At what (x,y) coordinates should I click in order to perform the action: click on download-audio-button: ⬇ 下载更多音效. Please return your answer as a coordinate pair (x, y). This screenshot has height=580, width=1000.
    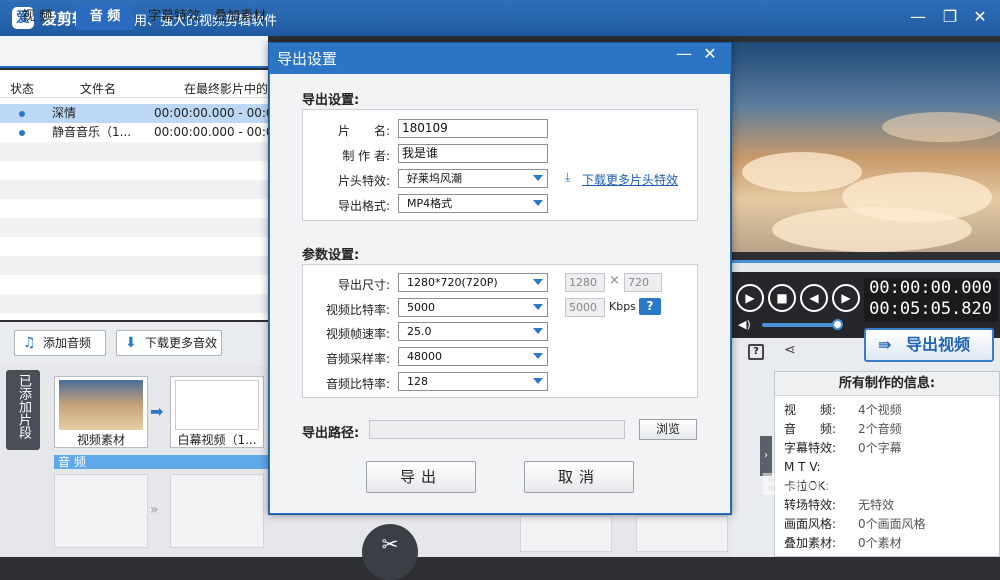
    Looking at the image, I should click on (169, 343).